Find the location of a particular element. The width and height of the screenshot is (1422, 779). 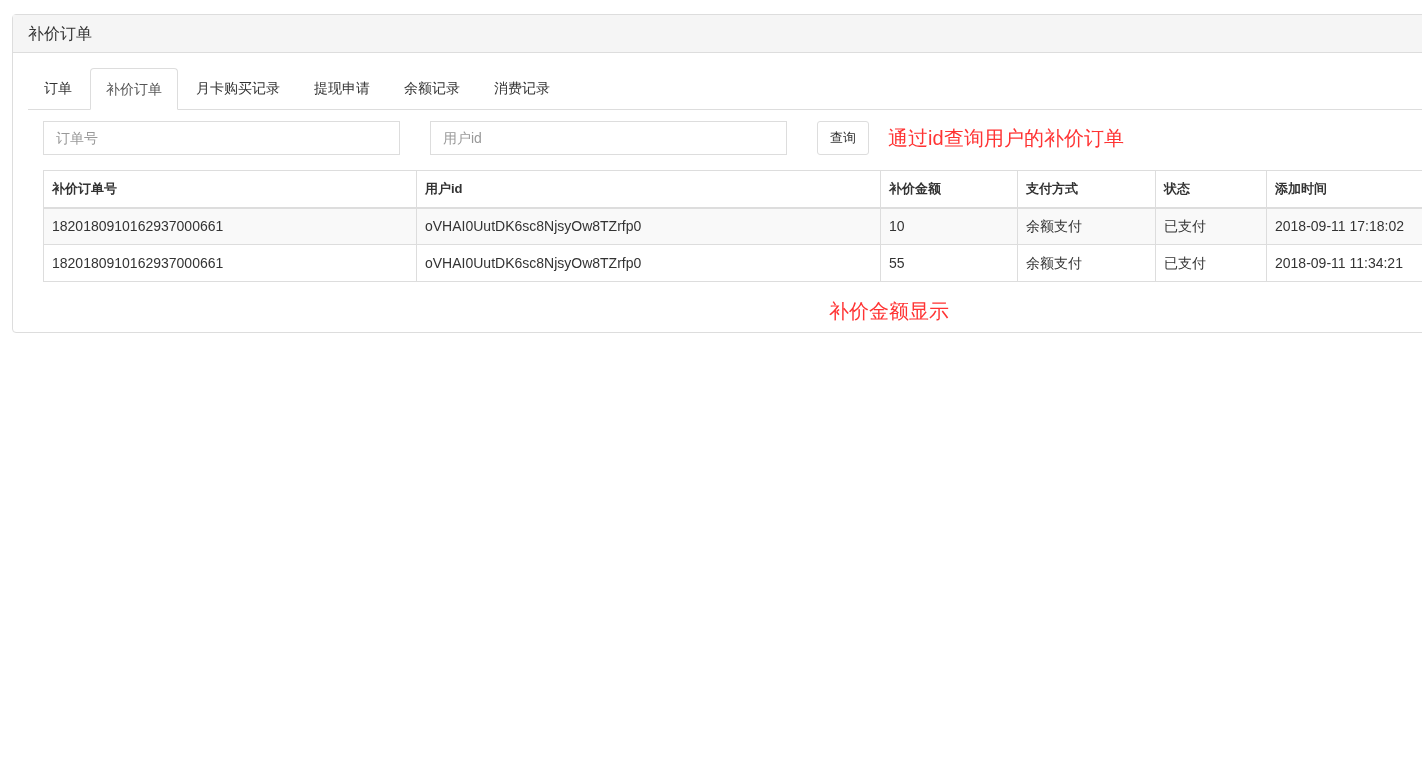

table-cell: 10 is located at coordinates (949, 226).